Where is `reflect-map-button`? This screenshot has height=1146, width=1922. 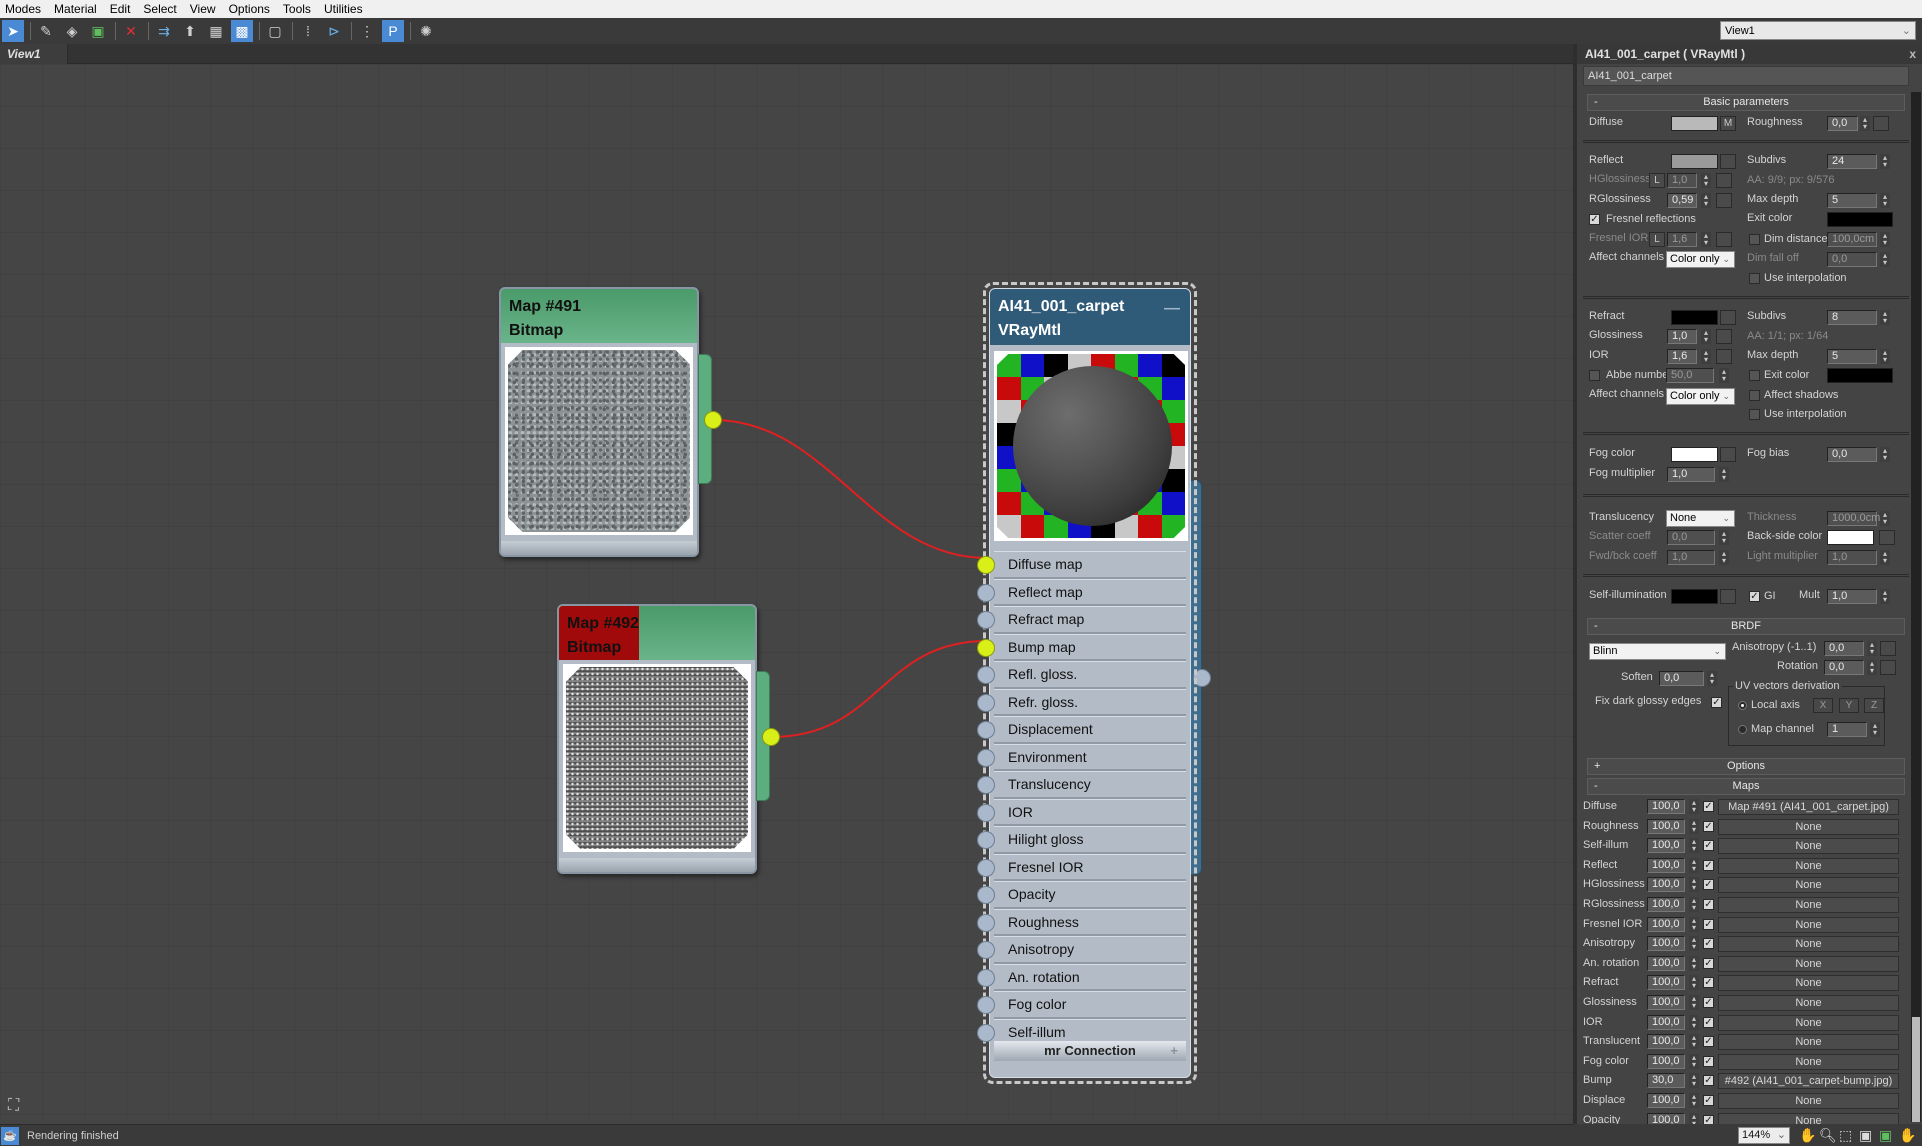 reflect-map-button is located at coordinates (1728, 161).